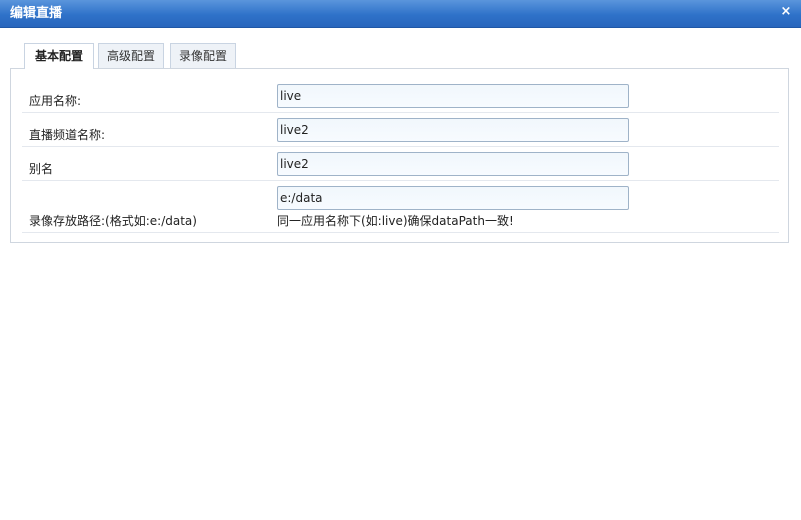 This screenshot has height=520, width=801. I want to click on alias-label: 别名, so click(41, 169).